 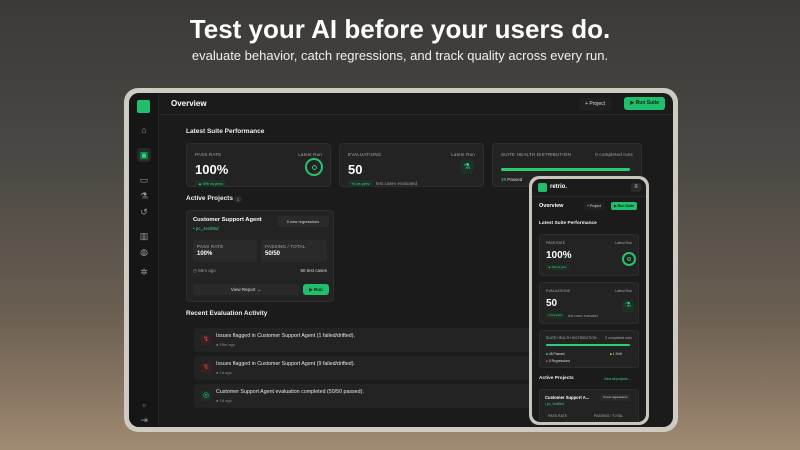 What do you see at coordinates (629, 259) in the screenshot?
I see `target-icon` at bounding box center [629, 259].